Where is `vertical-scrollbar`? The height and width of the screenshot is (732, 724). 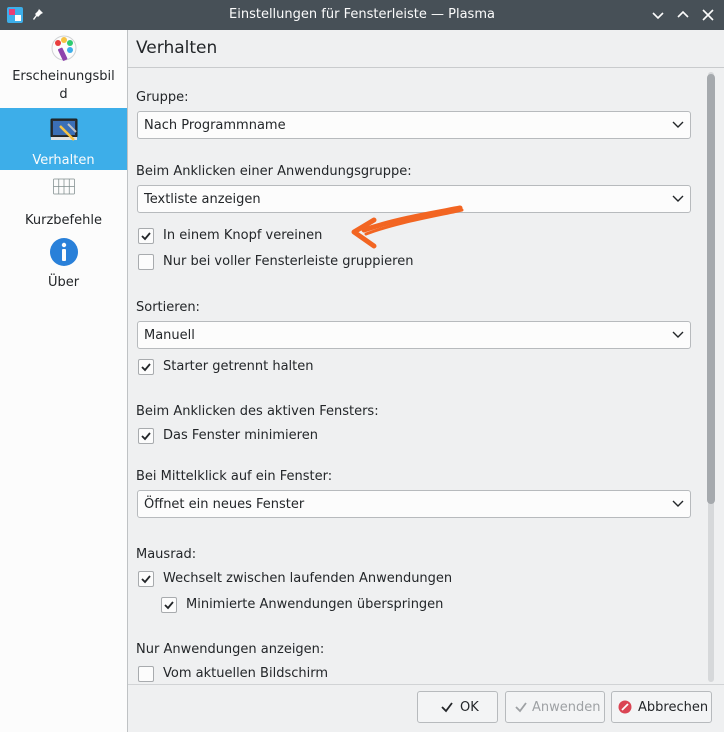 vertical-scrollbar is located at coordinates (711, 377).